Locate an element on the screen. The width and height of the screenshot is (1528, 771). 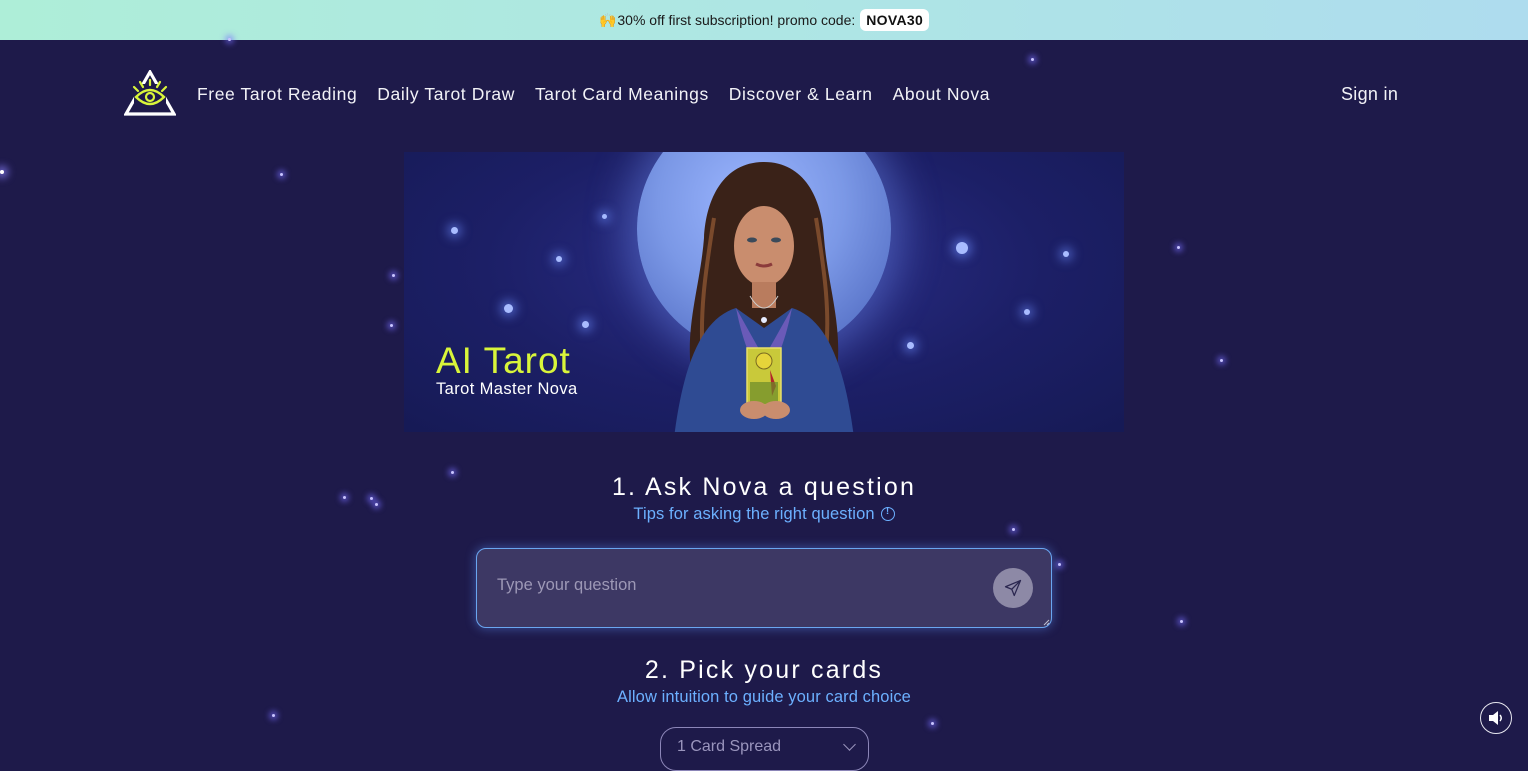
sign-in-link: Sign in is located at coordinates (1369, 94).